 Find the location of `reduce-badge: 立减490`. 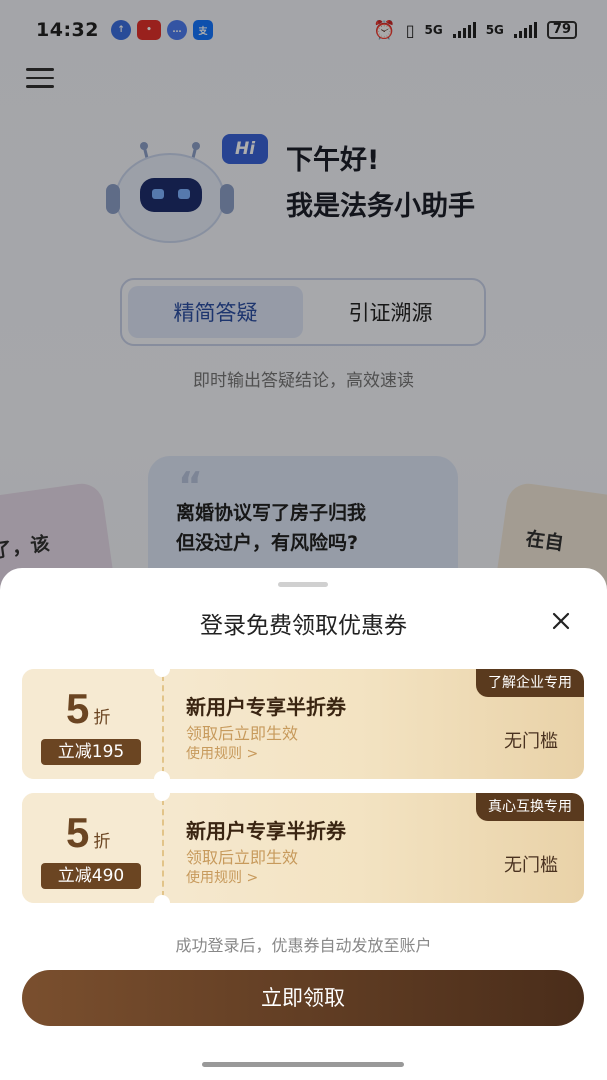

reduce-badge: 立减490 is located at coordinates (91, 876).